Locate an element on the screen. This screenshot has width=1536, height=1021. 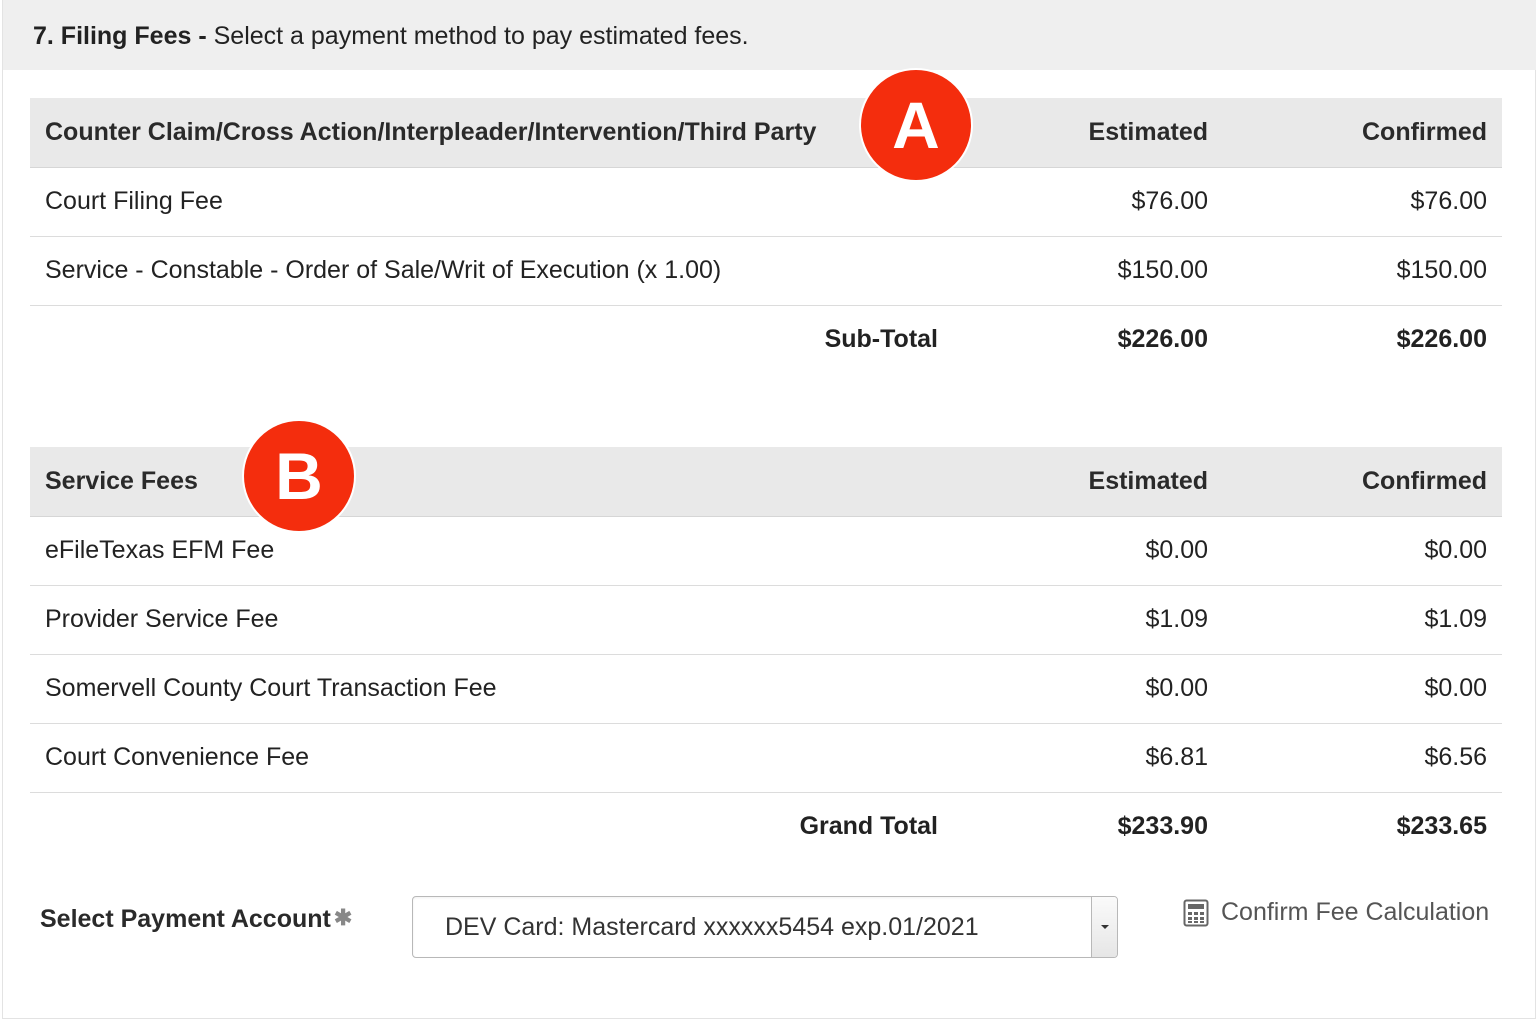
payment-account-label: Select Payment Account ✱ is located at coordinates (196, 919).